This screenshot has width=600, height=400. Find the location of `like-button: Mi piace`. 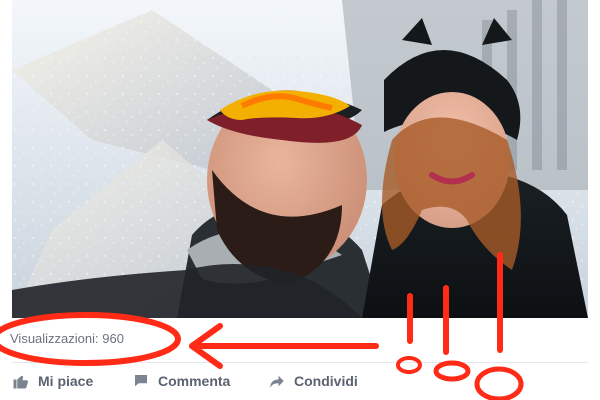

like-button: Mi piace is located at coordinates (52, 381).